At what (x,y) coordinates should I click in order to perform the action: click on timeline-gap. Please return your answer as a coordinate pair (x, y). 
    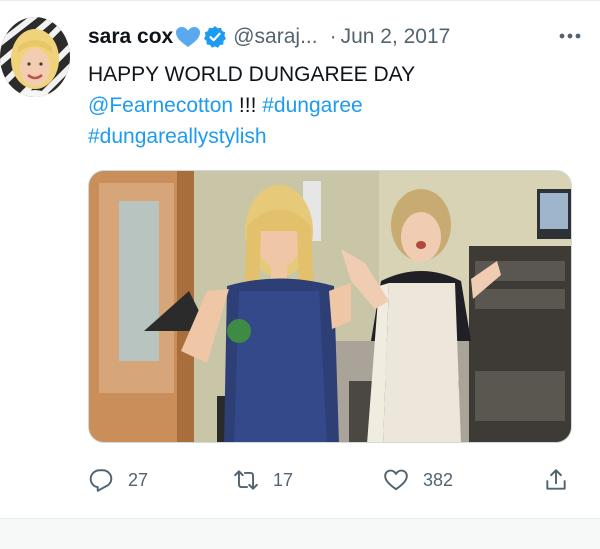
    Looking at the image, I should click on (300, 534).